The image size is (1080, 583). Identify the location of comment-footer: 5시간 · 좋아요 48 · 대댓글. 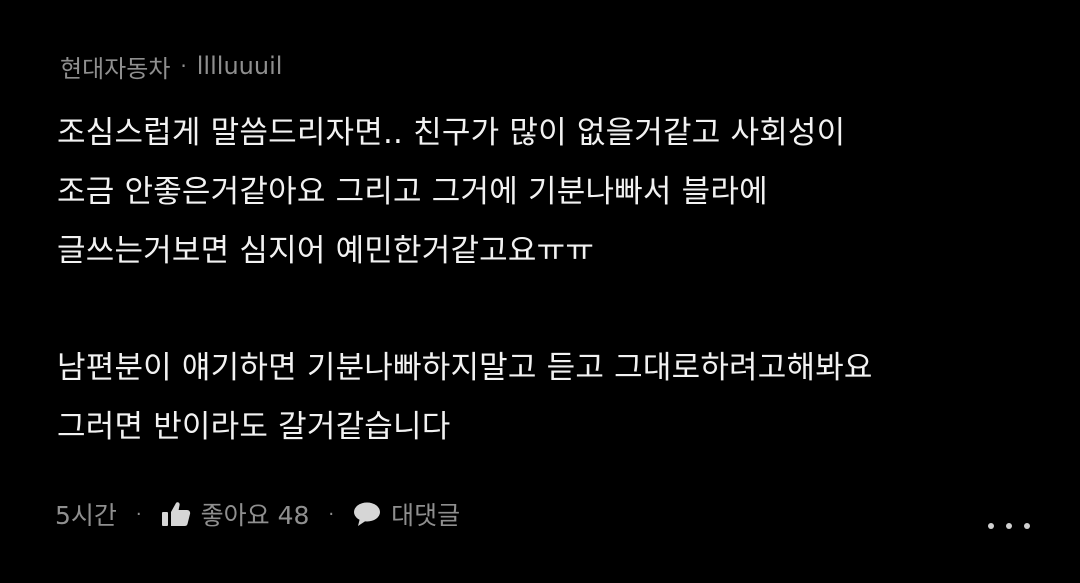
(257, 514).